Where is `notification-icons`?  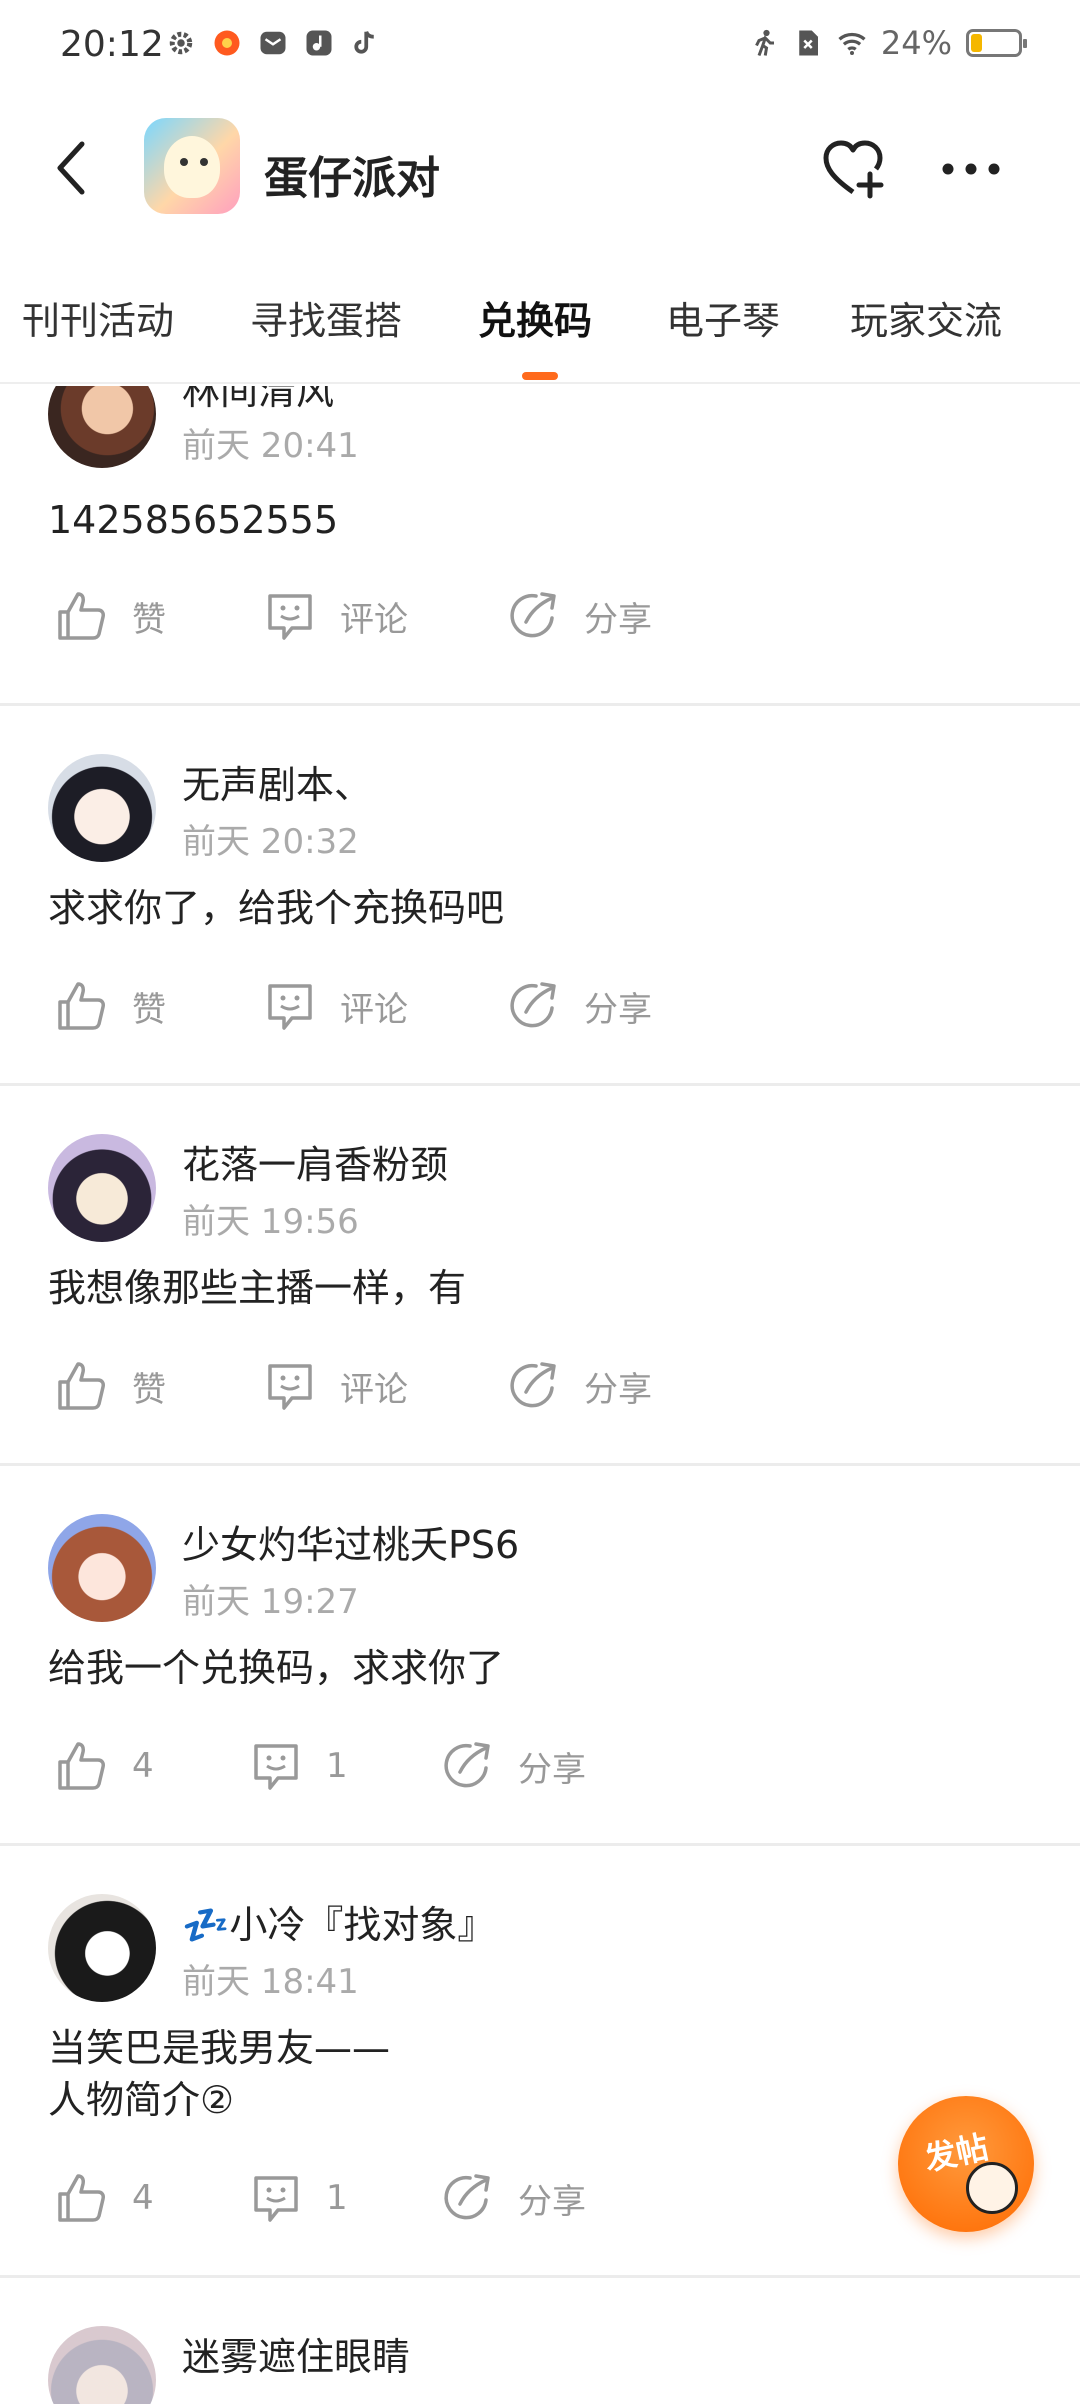 notification-icons is located at coordinates (273, 43).